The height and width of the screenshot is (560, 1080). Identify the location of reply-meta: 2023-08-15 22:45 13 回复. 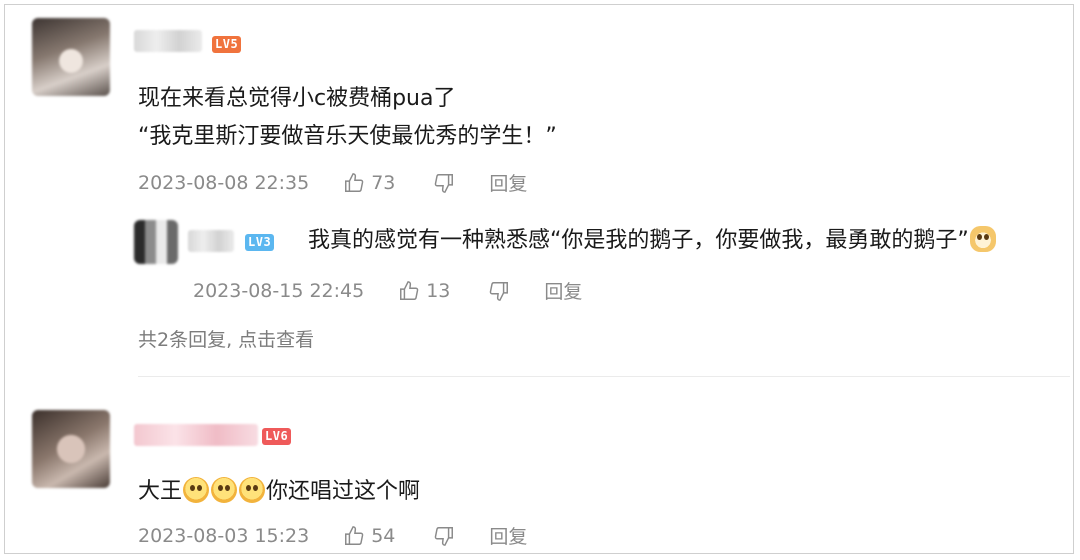
(387, 290).